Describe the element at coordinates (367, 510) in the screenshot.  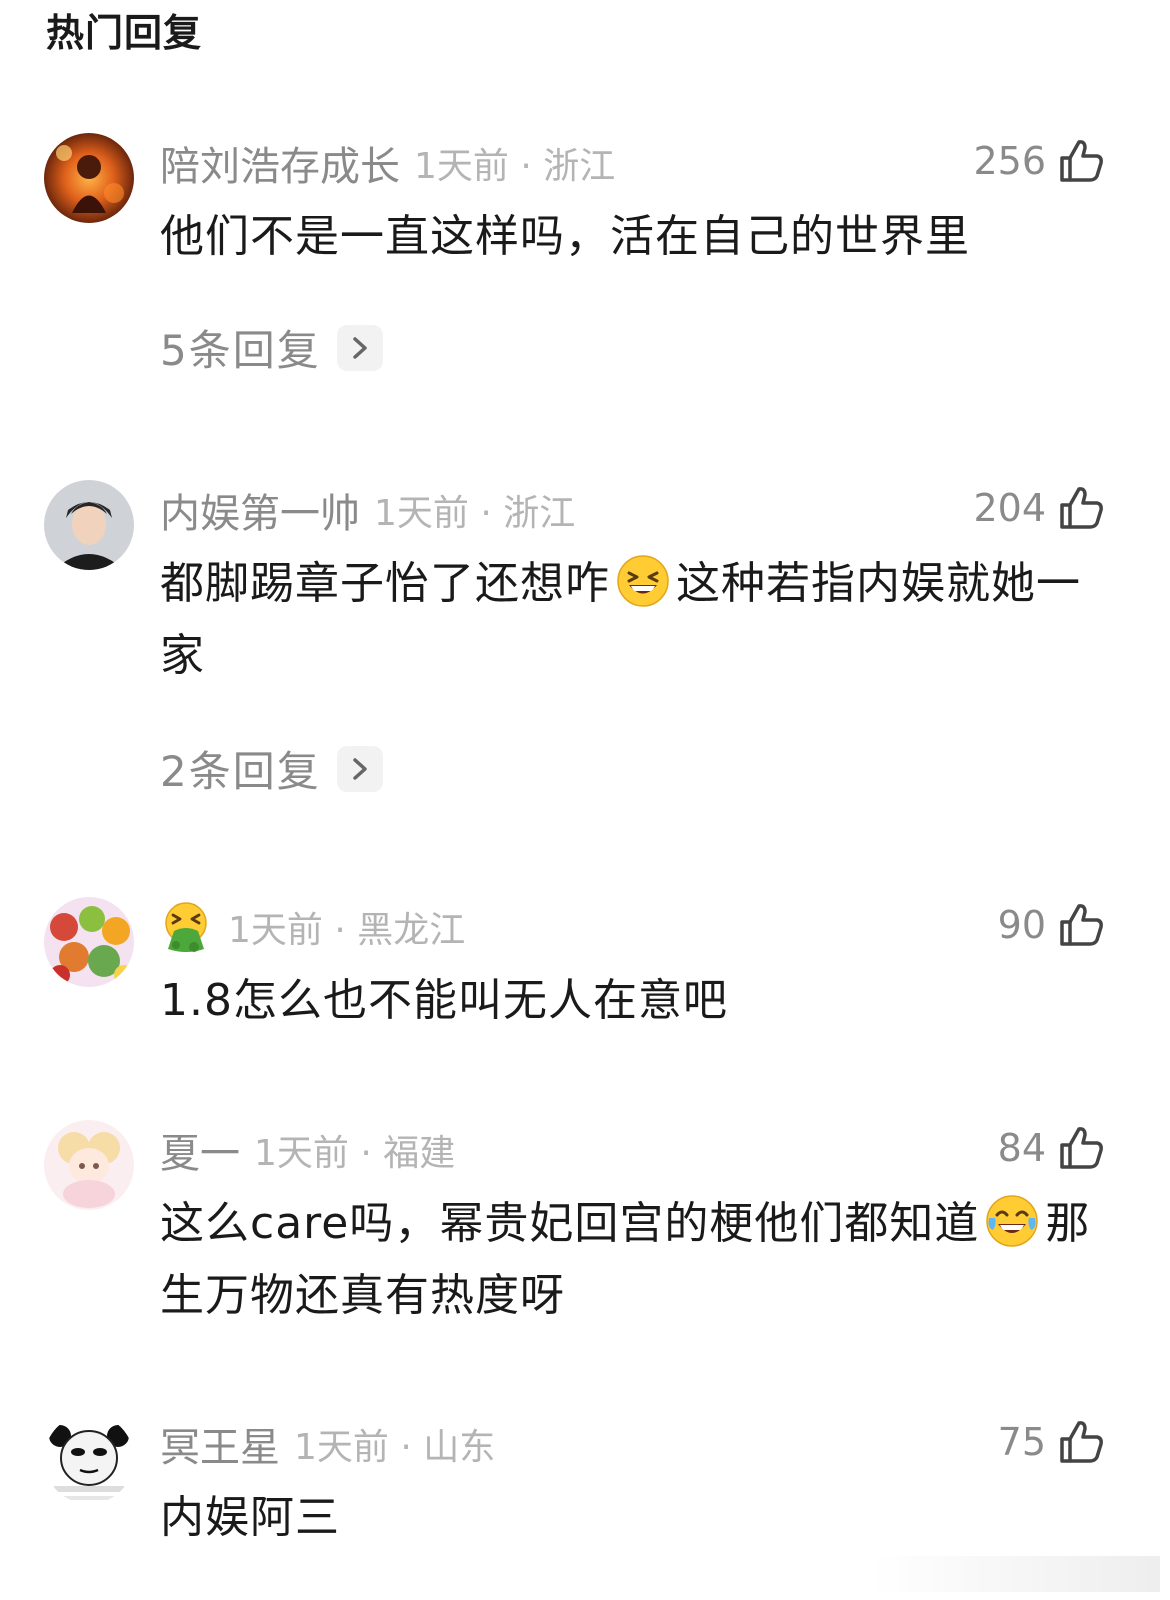
I see `comment-meta: 内娱第一帅 1天前 · 浙江` at that location.